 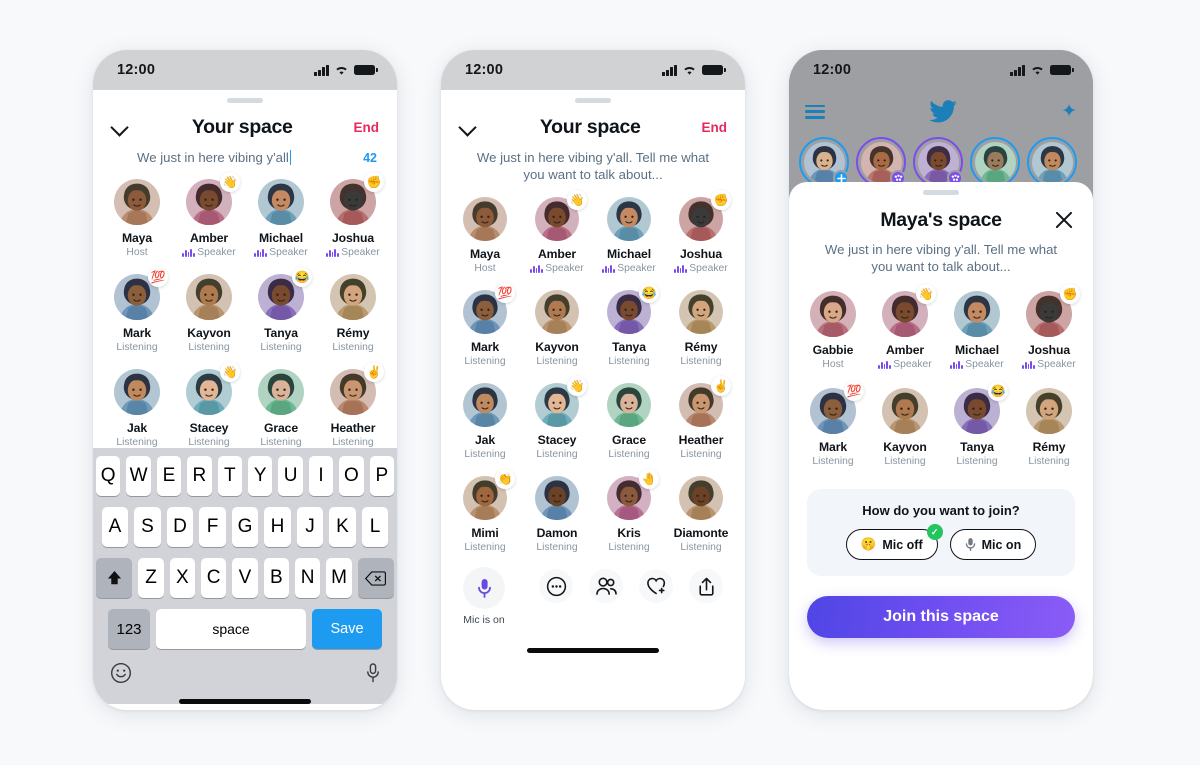 I want to click on participant-mimi: 👏 Mimi Listening, so click(x=485, y=511).